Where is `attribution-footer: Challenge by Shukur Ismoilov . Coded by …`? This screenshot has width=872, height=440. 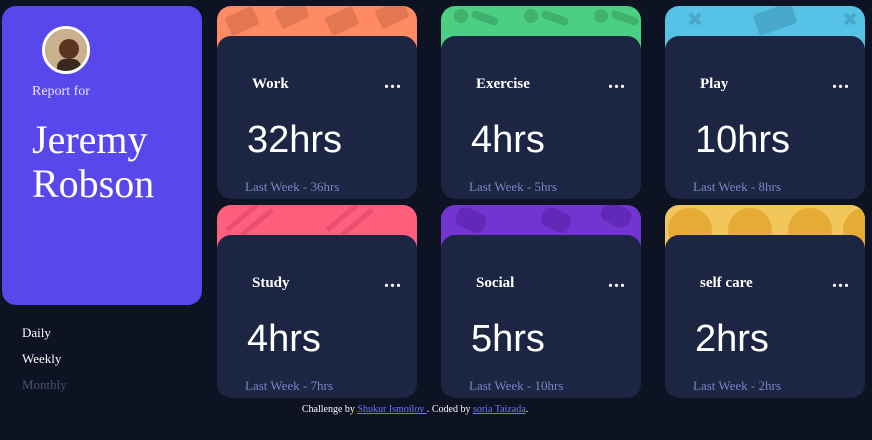 attribution-footer: Challenge by Shukur Ismoilov . Coded by … is located at coordinates (415, 409).